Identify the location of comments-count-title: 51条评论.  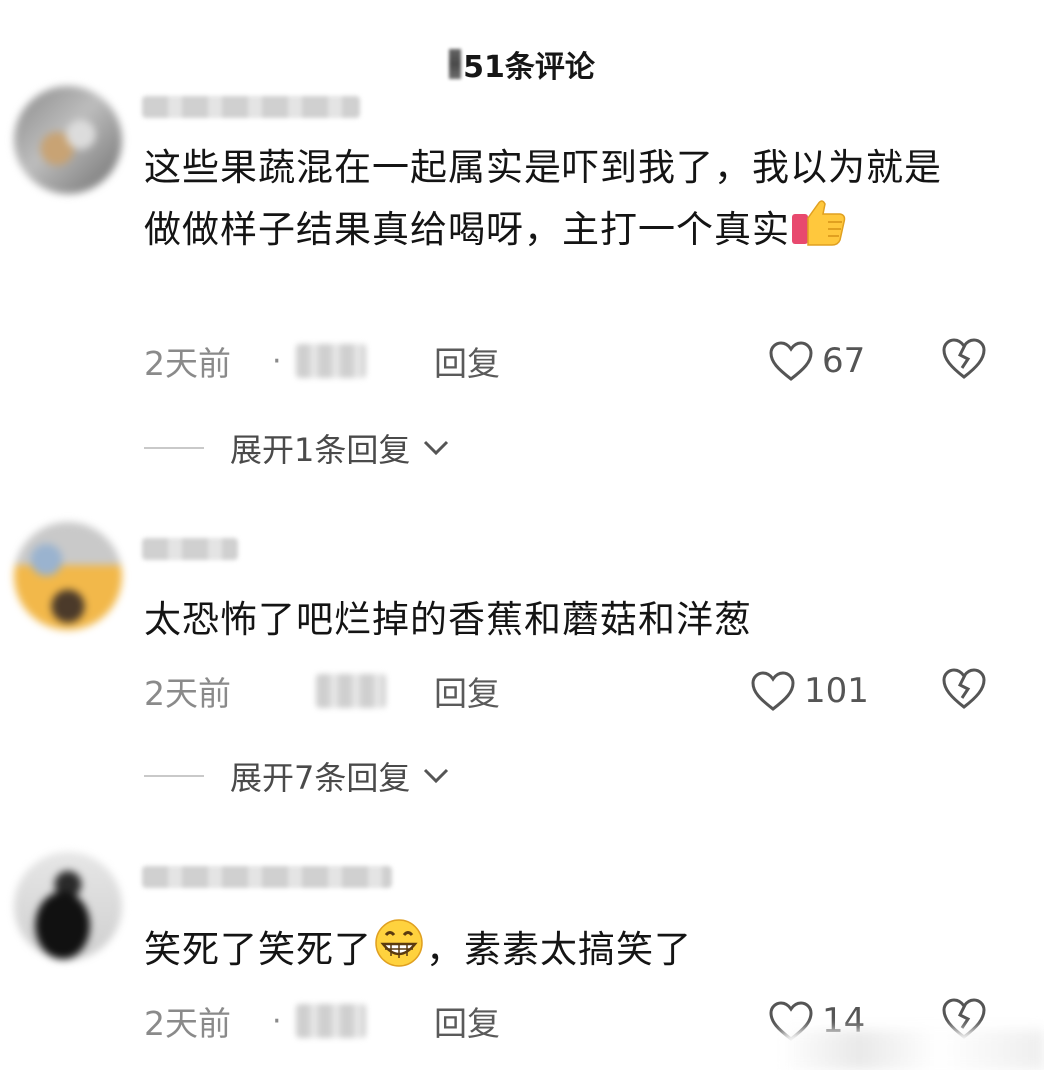
(529, 67).